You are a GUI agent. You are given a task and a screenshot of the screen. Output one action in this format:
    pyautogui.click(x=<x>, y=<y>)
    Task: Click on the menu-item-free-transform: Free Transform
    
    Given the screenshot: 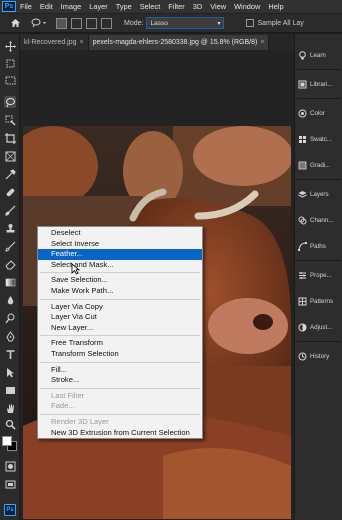 What is the action you would take?
    pyautogui.click(x=120, y=343)
    